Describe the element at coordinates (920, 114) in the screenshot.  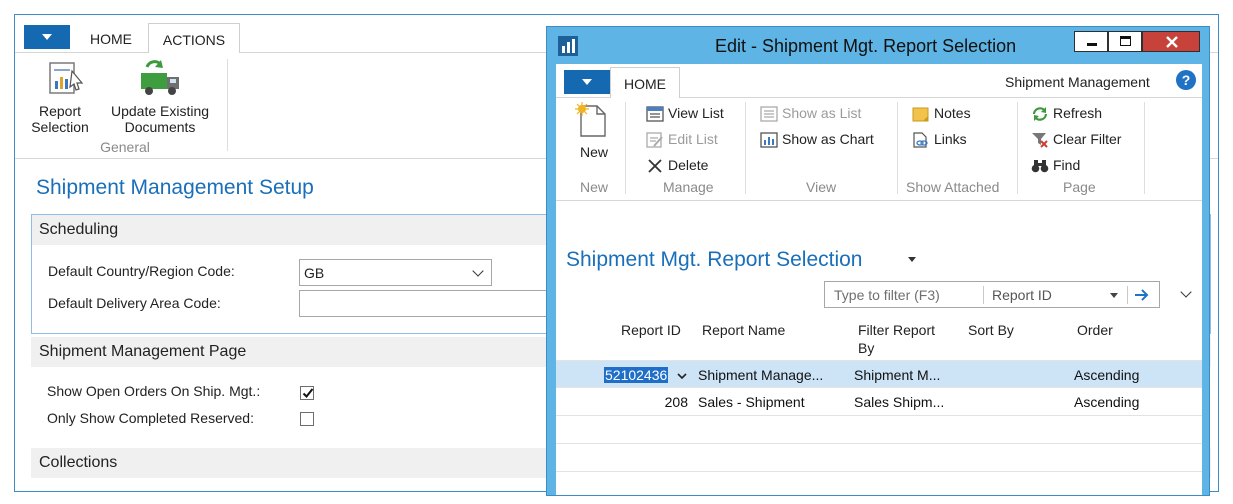
I see `notes-icon` at that location.